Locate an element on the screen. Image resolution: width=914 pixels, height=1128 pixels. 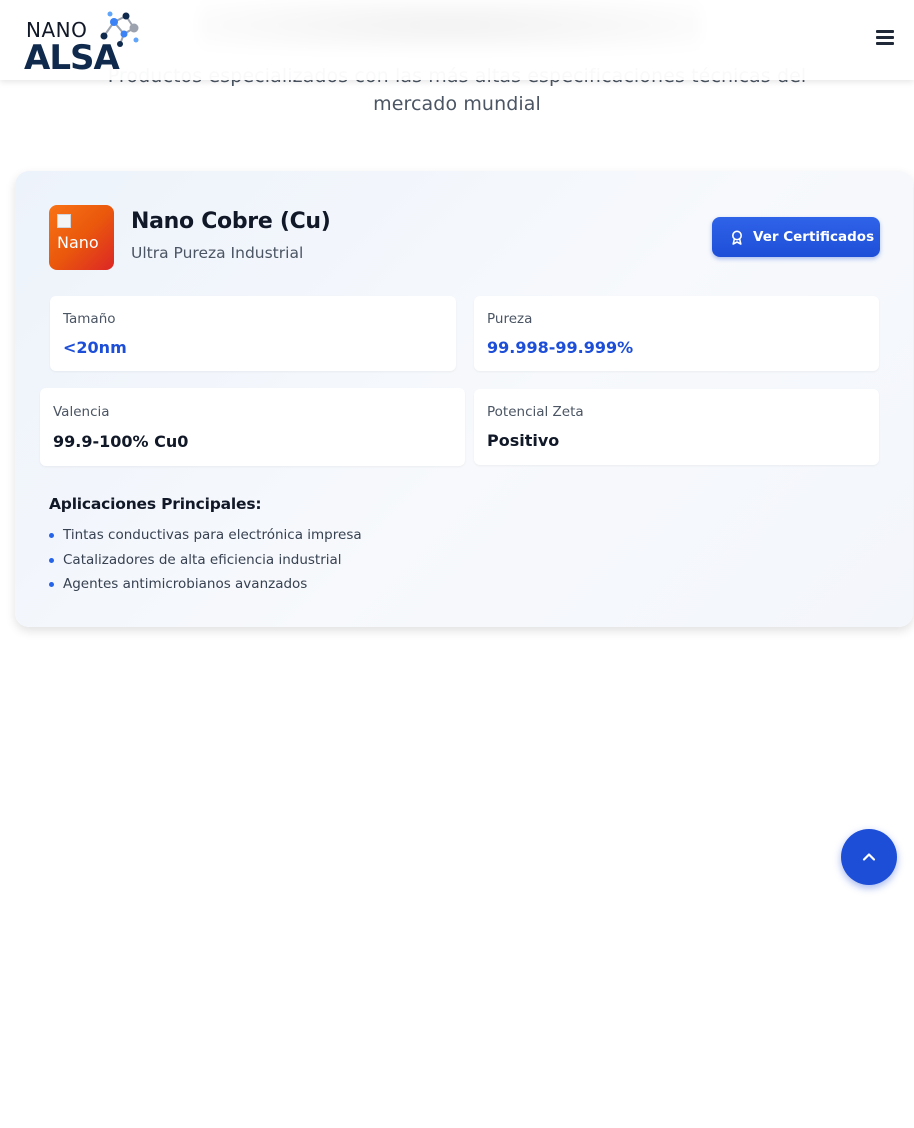
view-certificates-button: Ver Certificados is located at coordinates (796, 237).